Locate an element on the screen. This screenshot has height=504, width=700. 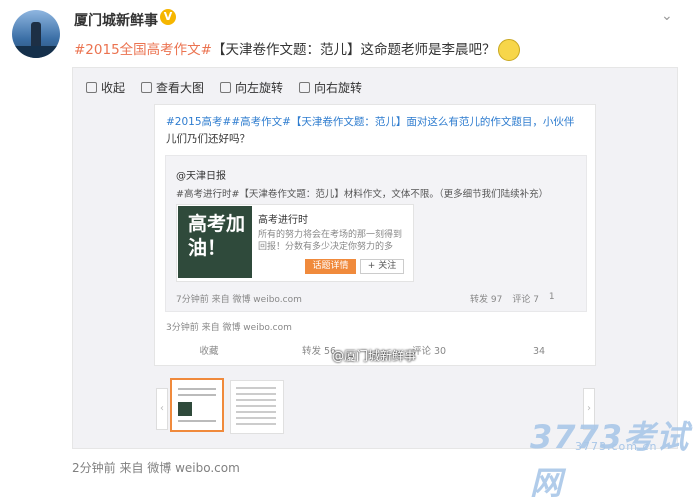
shot-collect: 收藏 is located at coordinates (209, 351).